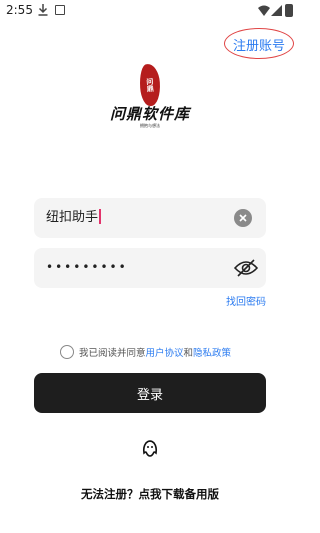 This screenshot has height=533, width=320. I want to click on agreement-checkbox, so click(67, 352).